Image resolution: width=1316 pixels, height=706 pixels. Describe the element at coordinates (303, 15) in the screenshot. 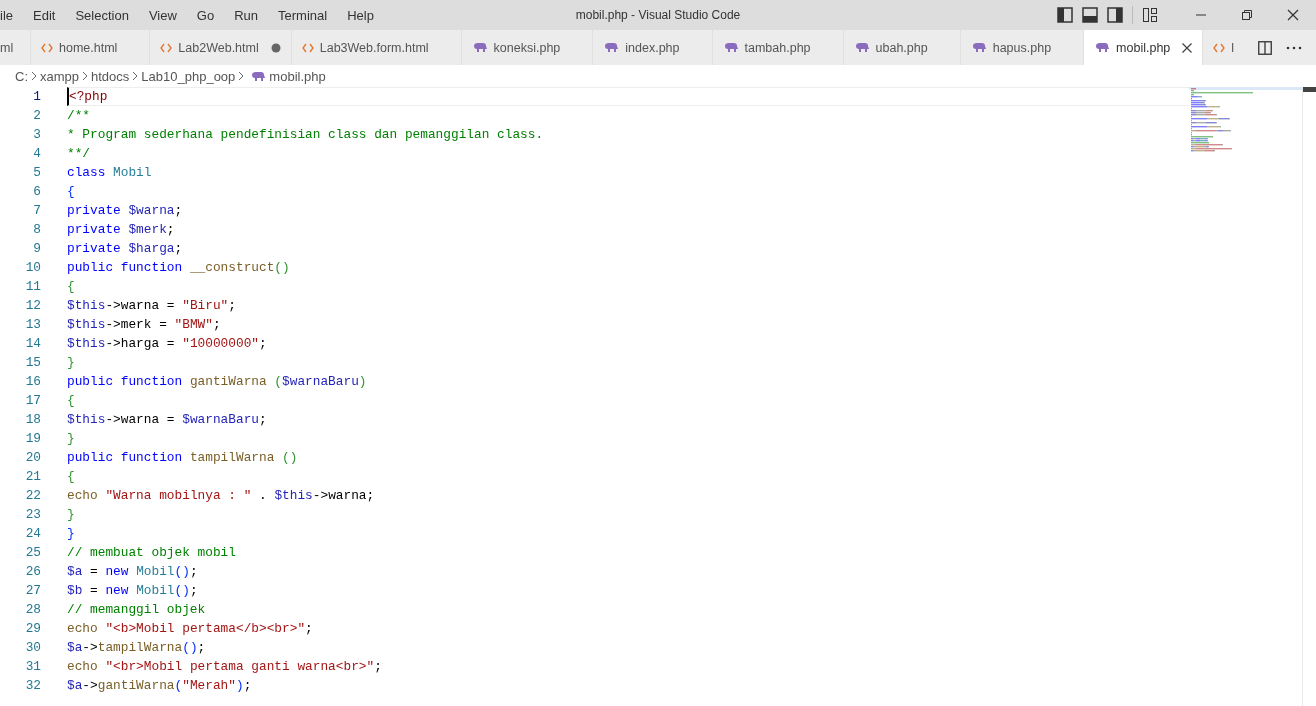

I see `menu-item: Terminal` at that location.